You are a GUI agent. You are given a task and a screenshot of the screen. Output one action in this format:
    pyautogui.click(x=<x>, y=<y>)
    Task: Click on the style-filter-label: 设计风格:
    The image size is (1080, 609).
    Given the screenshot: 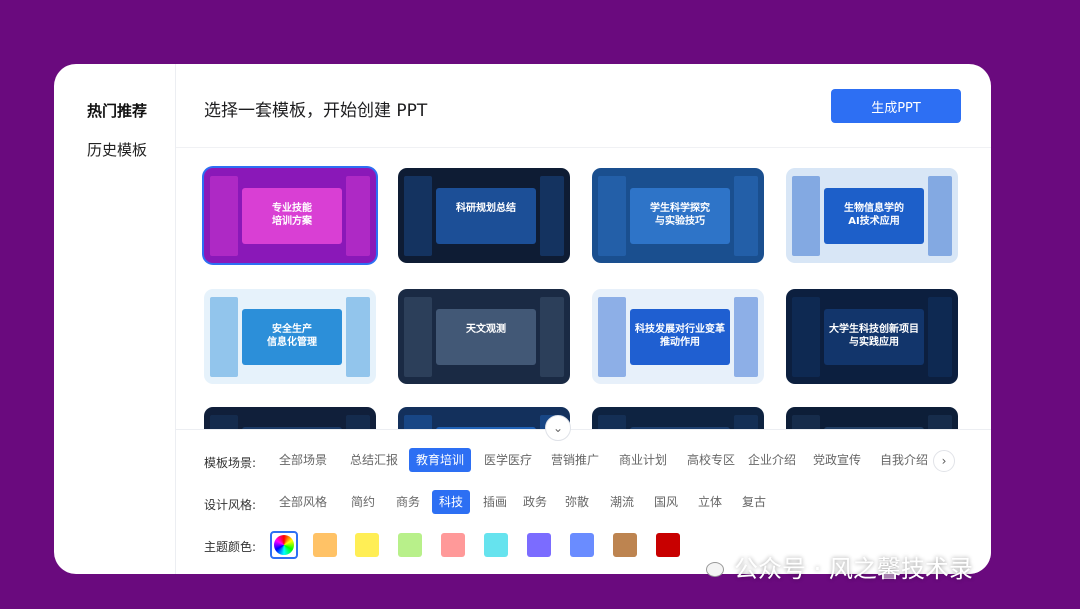 What is the action you would take?
    pyautogui.click(x=230, y=505)
    